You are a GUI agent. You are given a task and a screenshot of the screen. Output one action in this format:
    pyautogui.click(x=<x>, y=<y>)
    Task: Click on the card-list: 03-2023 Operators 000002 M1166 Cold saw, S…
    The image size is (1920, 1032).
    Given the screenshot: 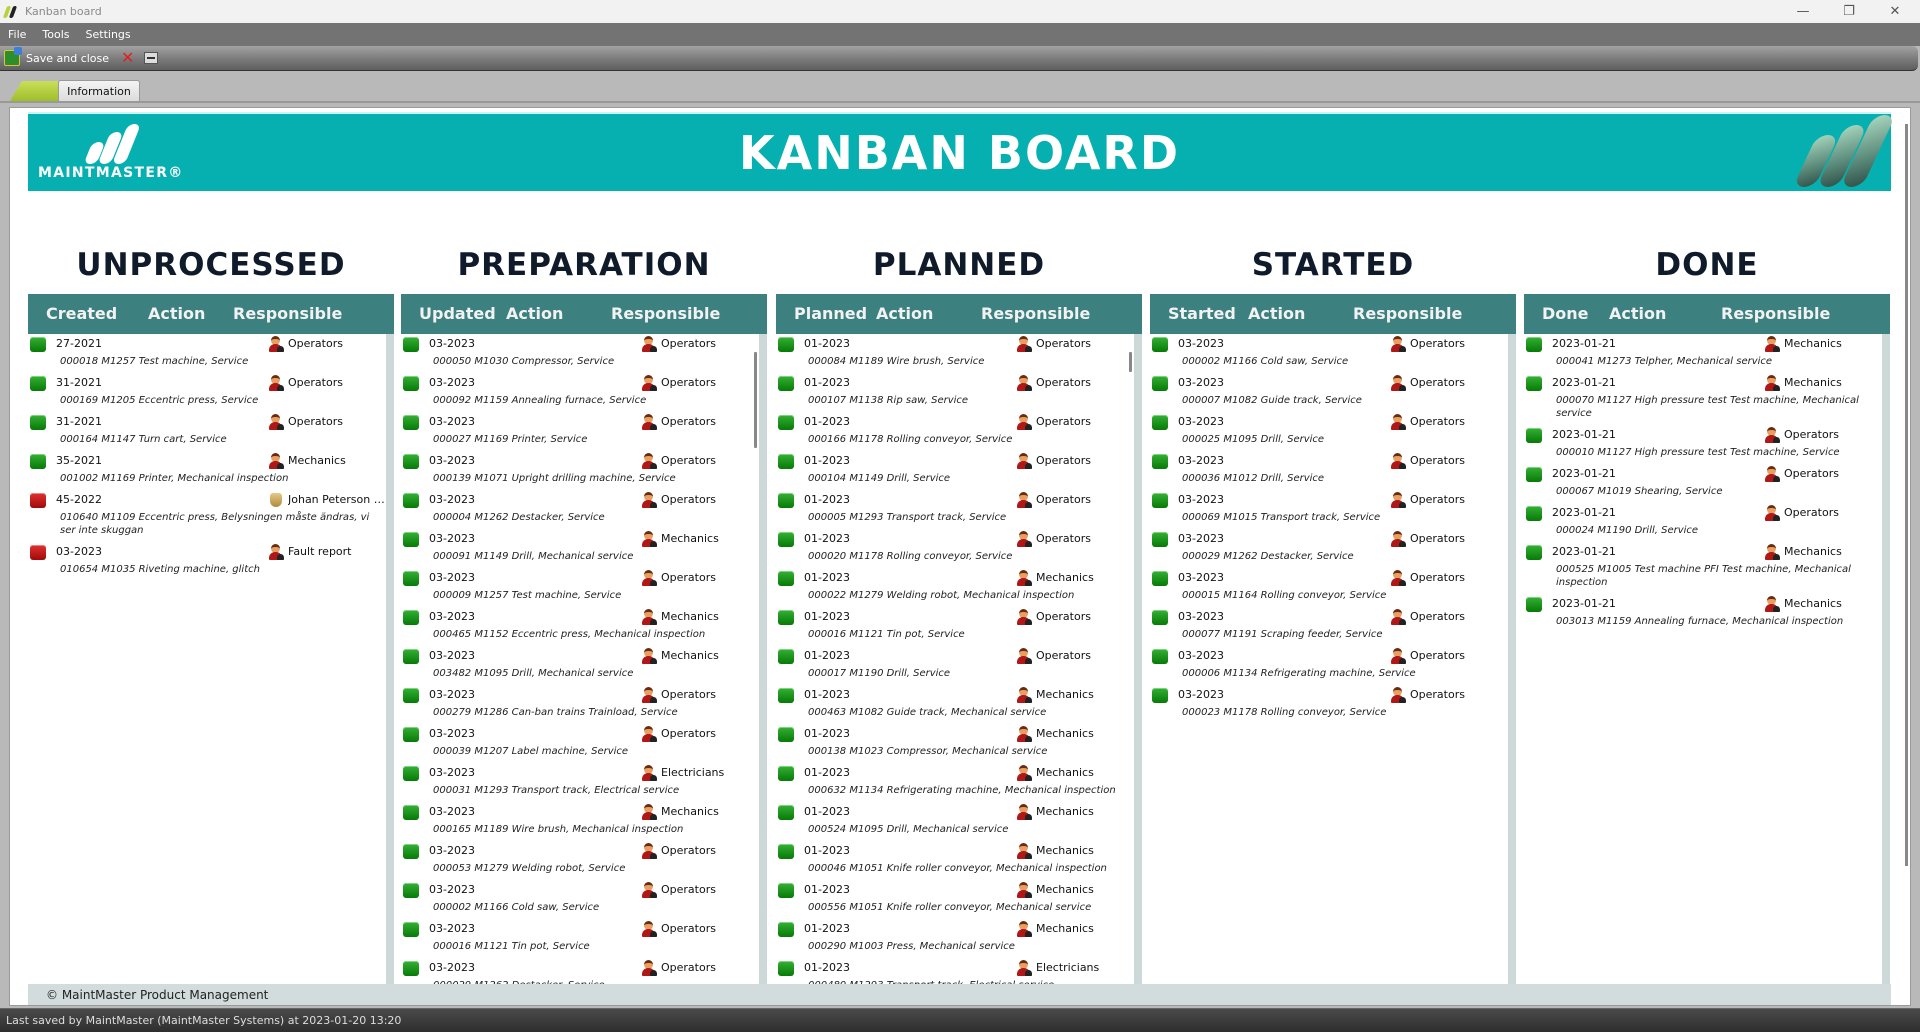 What is the action you would take?
    pyautogui.click(x=1333, y=669)
    